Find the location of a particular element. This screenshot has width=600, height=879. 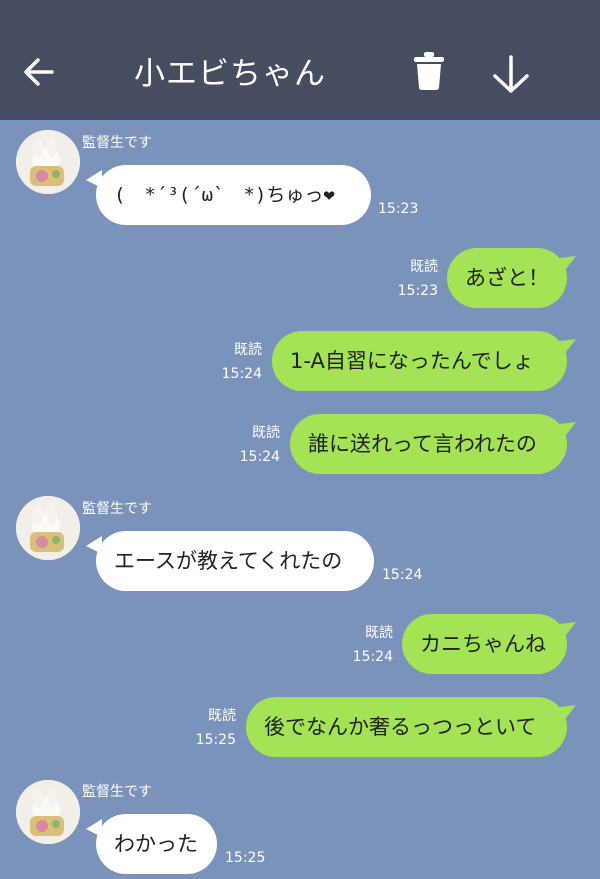

trash-icon is located at coordinates (429, 71).